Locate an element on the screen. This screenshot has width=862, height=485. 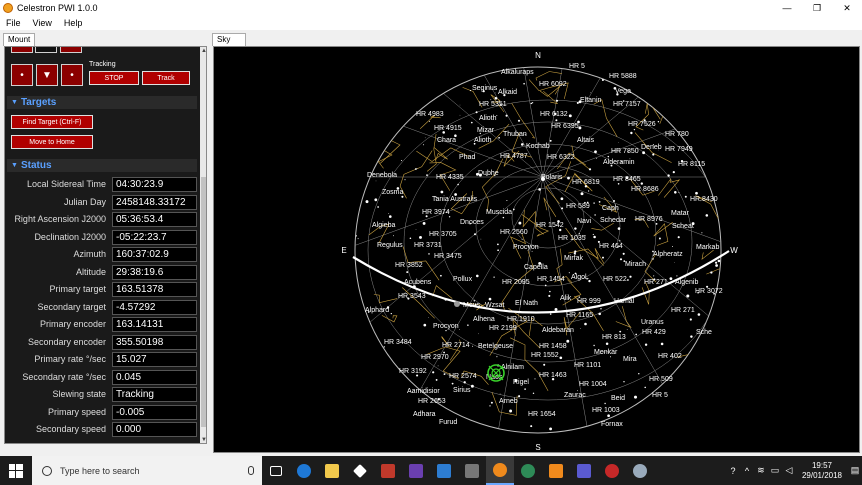
star-label: HR 2574 is located at coordinates (463, 376).